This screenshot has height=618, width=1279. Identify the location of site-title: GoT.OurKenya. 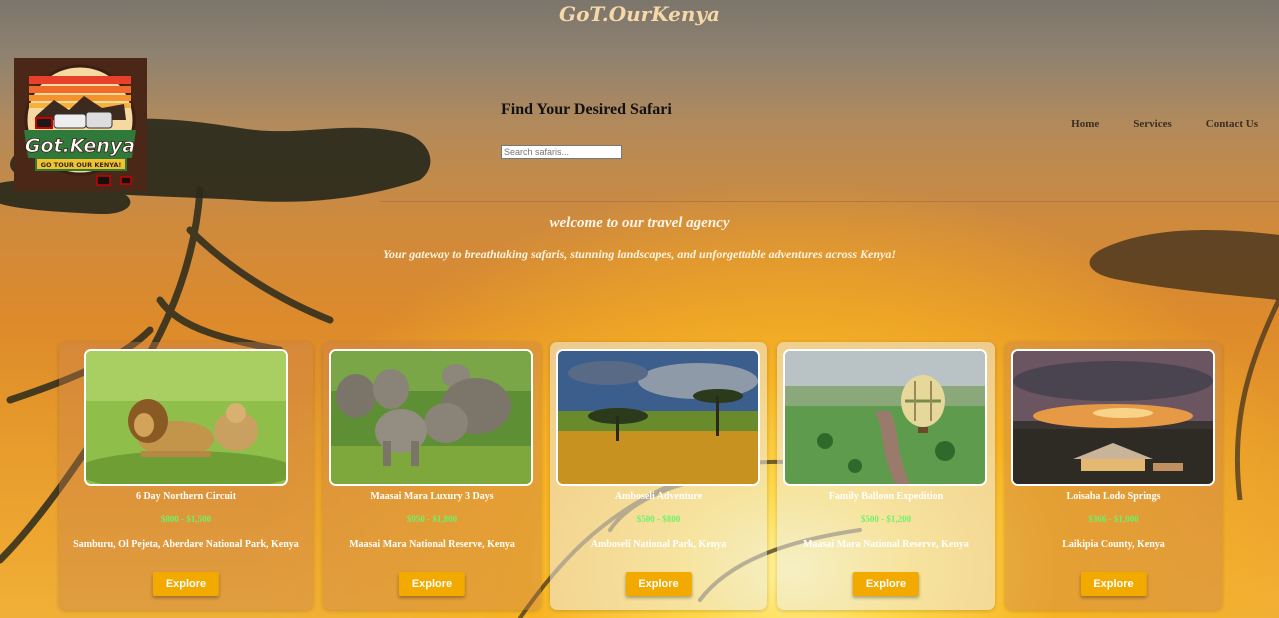
(639, 14).